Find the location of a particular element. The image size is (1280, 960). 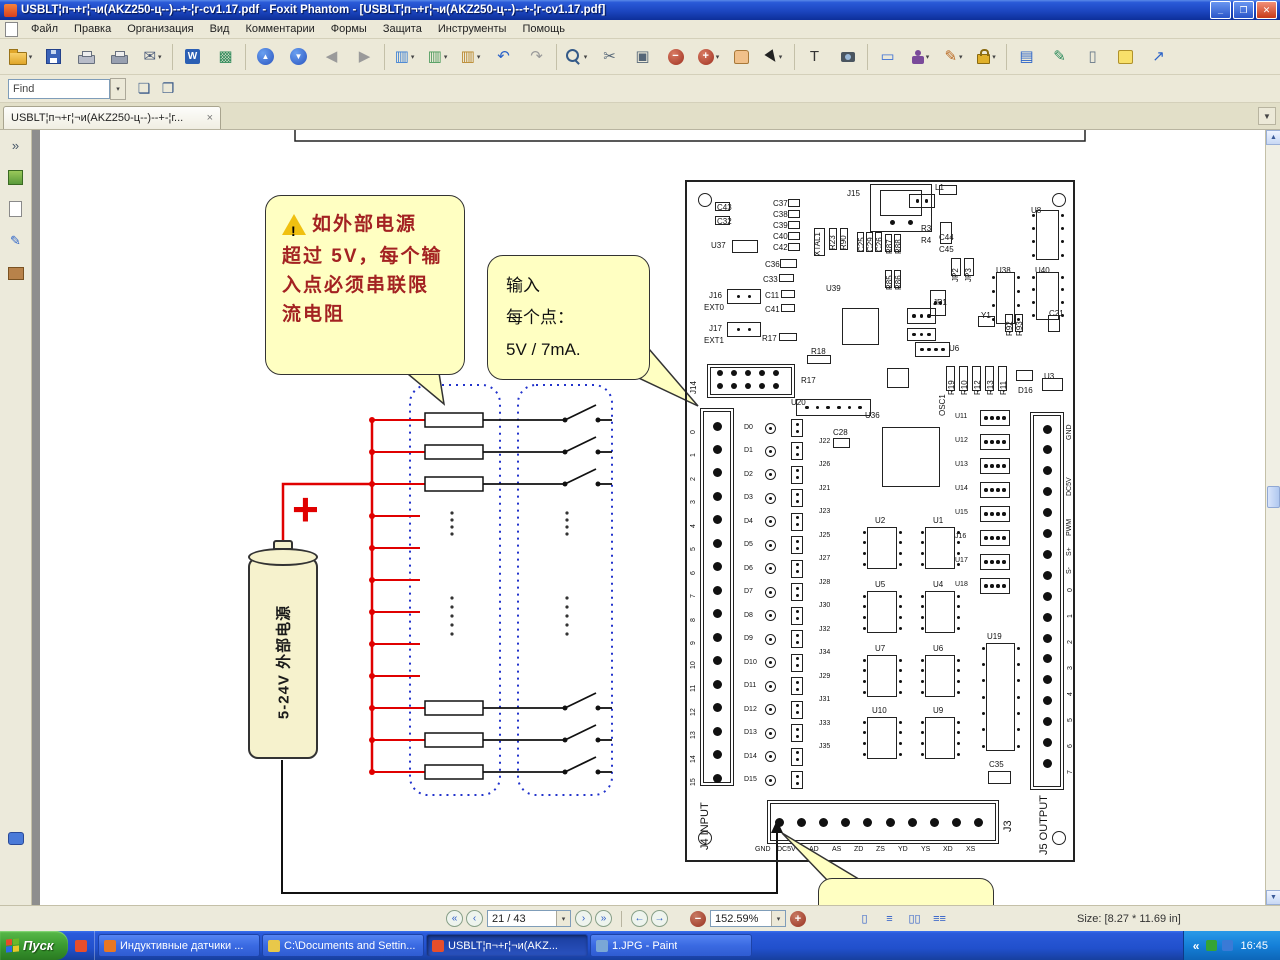

pcb-label: 7 is located at coordinates (1070, 772).